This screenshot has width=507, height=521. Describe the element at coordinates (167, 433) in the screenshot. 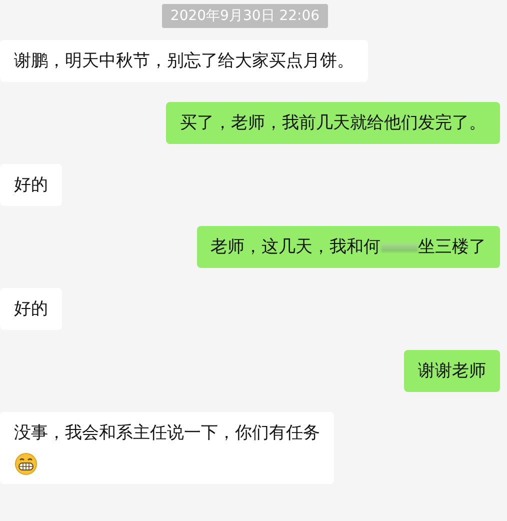

I see `message-text: 没事，我会和系主任说一下，你们有任务` at that location.